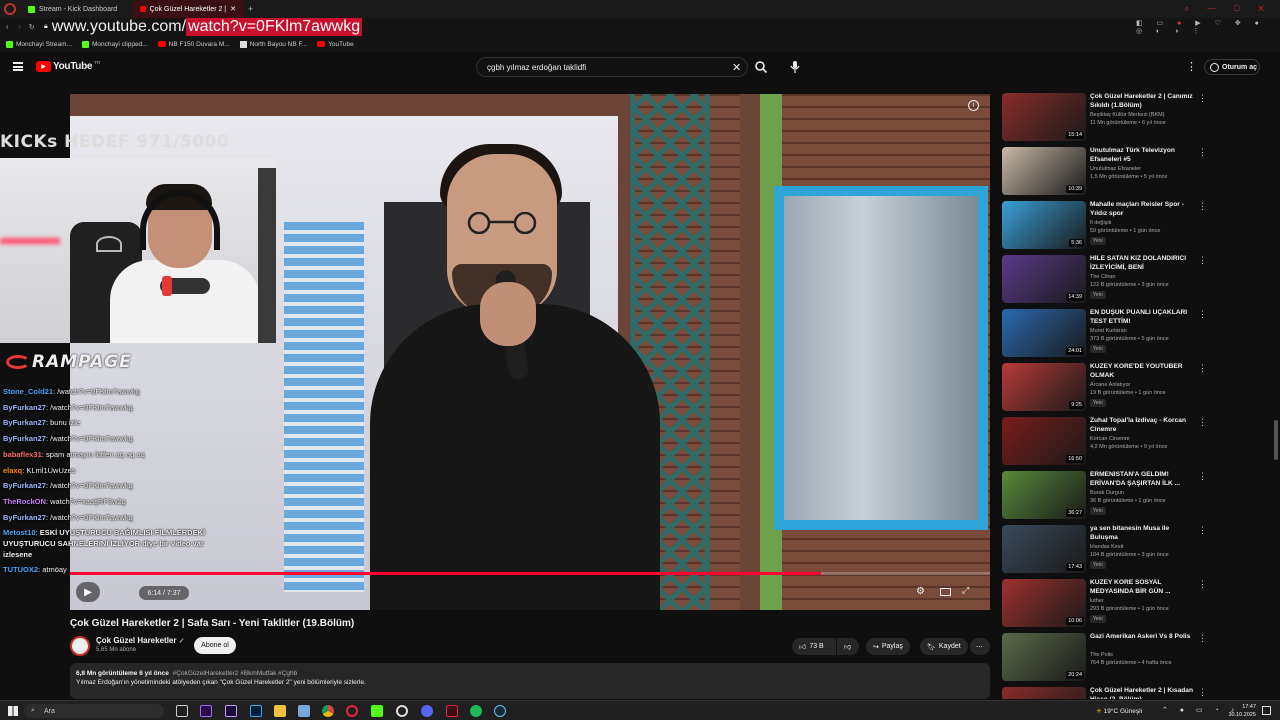 This screenshot has width=1280, height=720. I want to click on reload-icon: ↻, so click(32, 27).